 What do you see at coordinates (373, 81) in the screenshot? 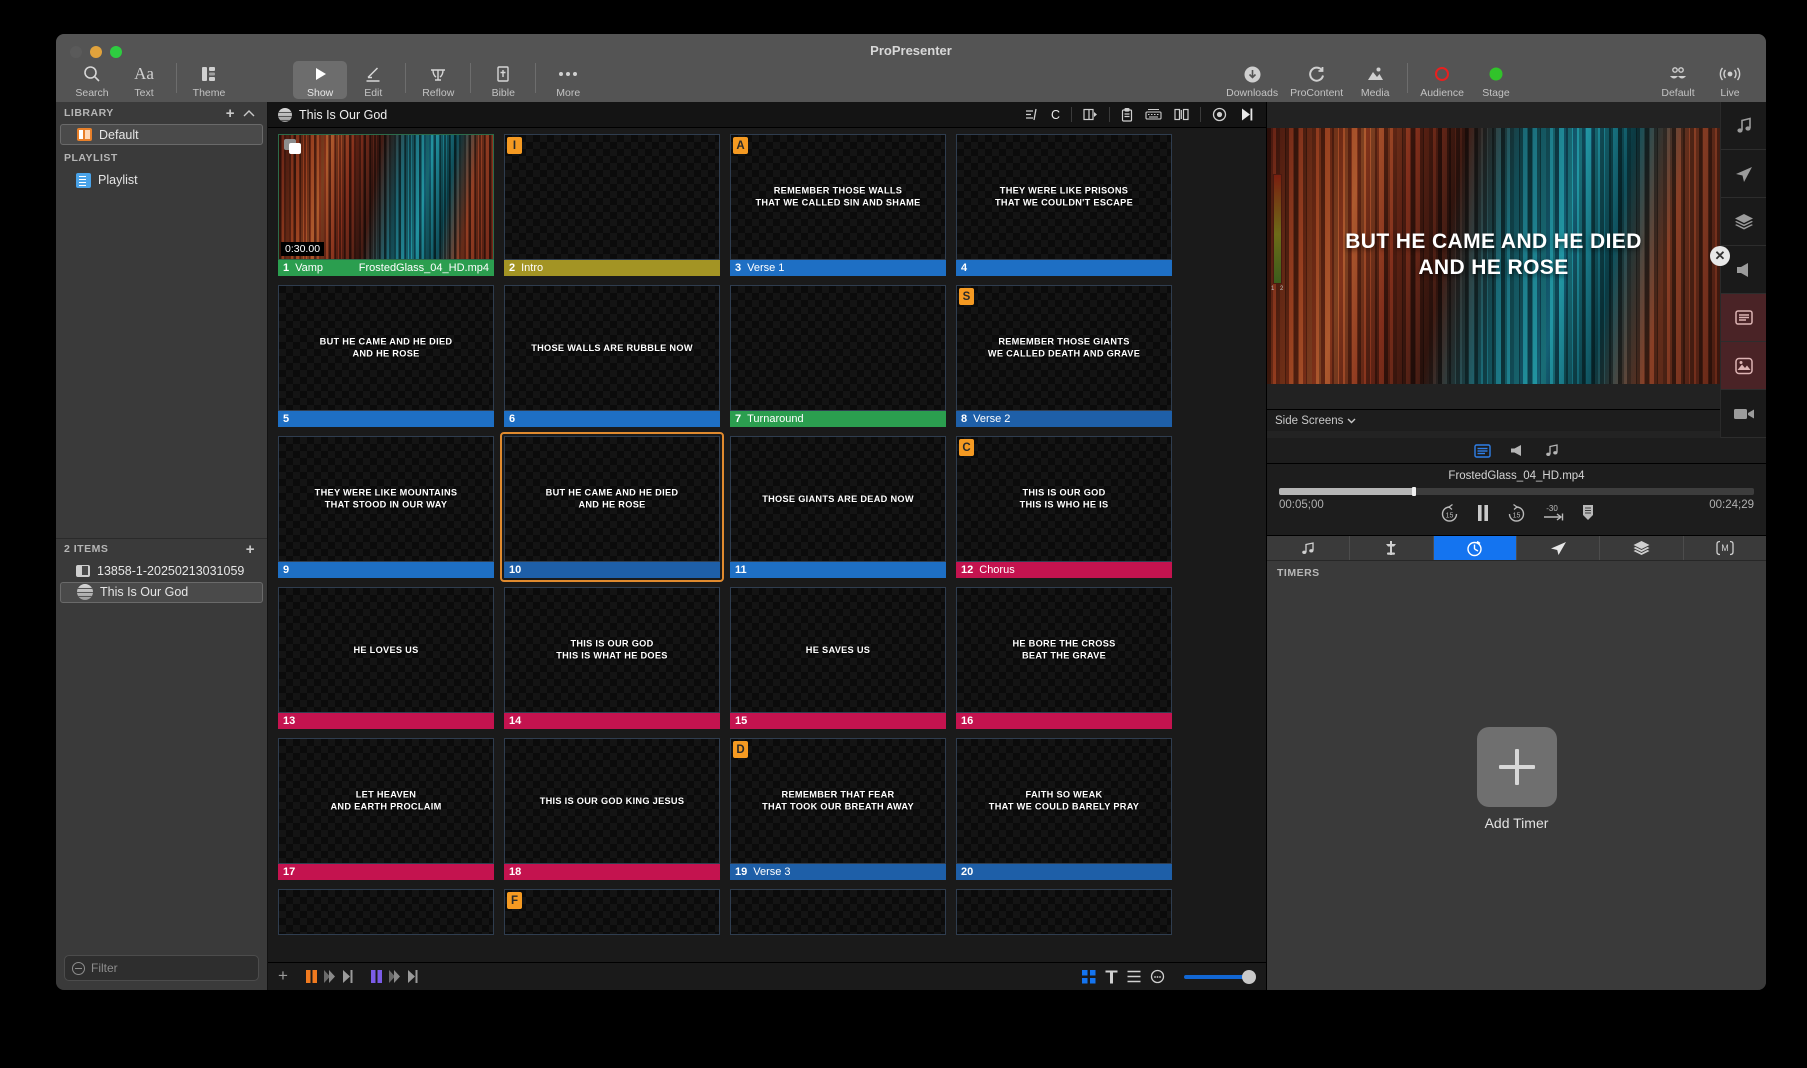
I see `toolbar-edit-button: Edit` at bounding box center [373, 81].